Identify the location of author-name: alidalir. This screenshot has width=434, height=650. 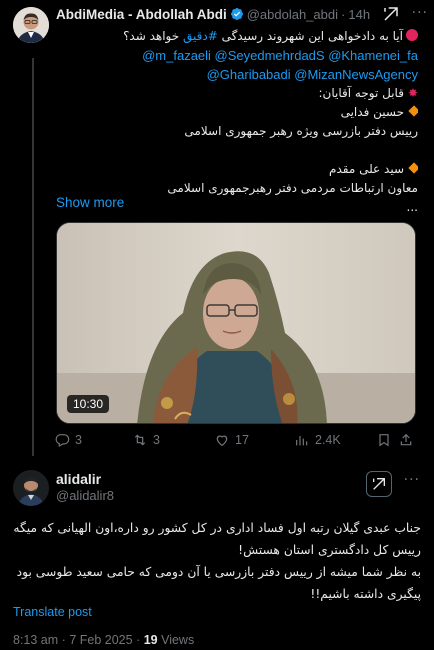
(78, 479).